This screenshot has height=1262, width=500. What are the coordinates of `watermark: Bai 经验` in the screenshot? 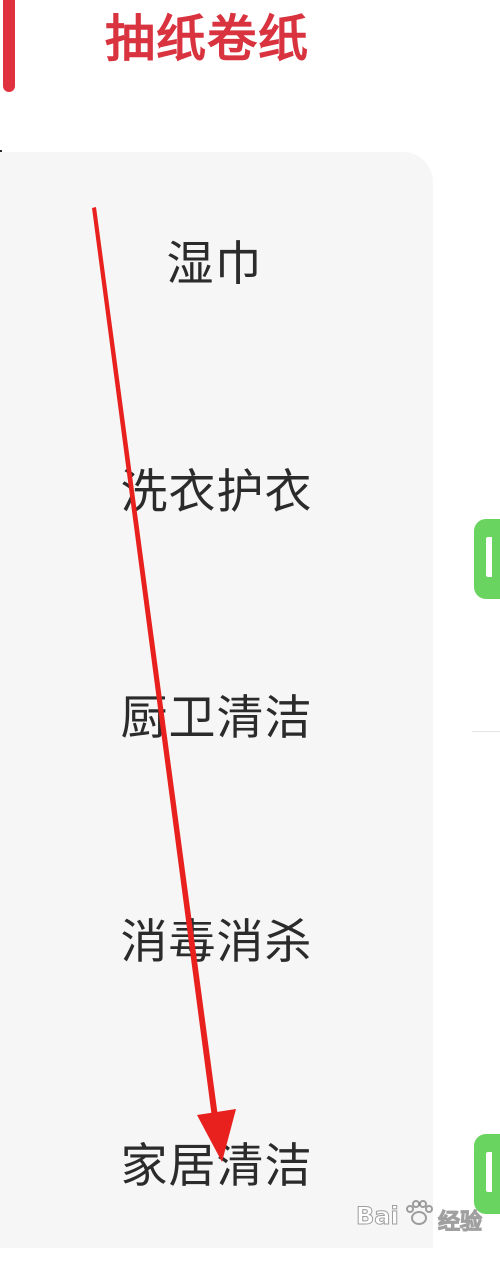 It's located at (418, 1219).